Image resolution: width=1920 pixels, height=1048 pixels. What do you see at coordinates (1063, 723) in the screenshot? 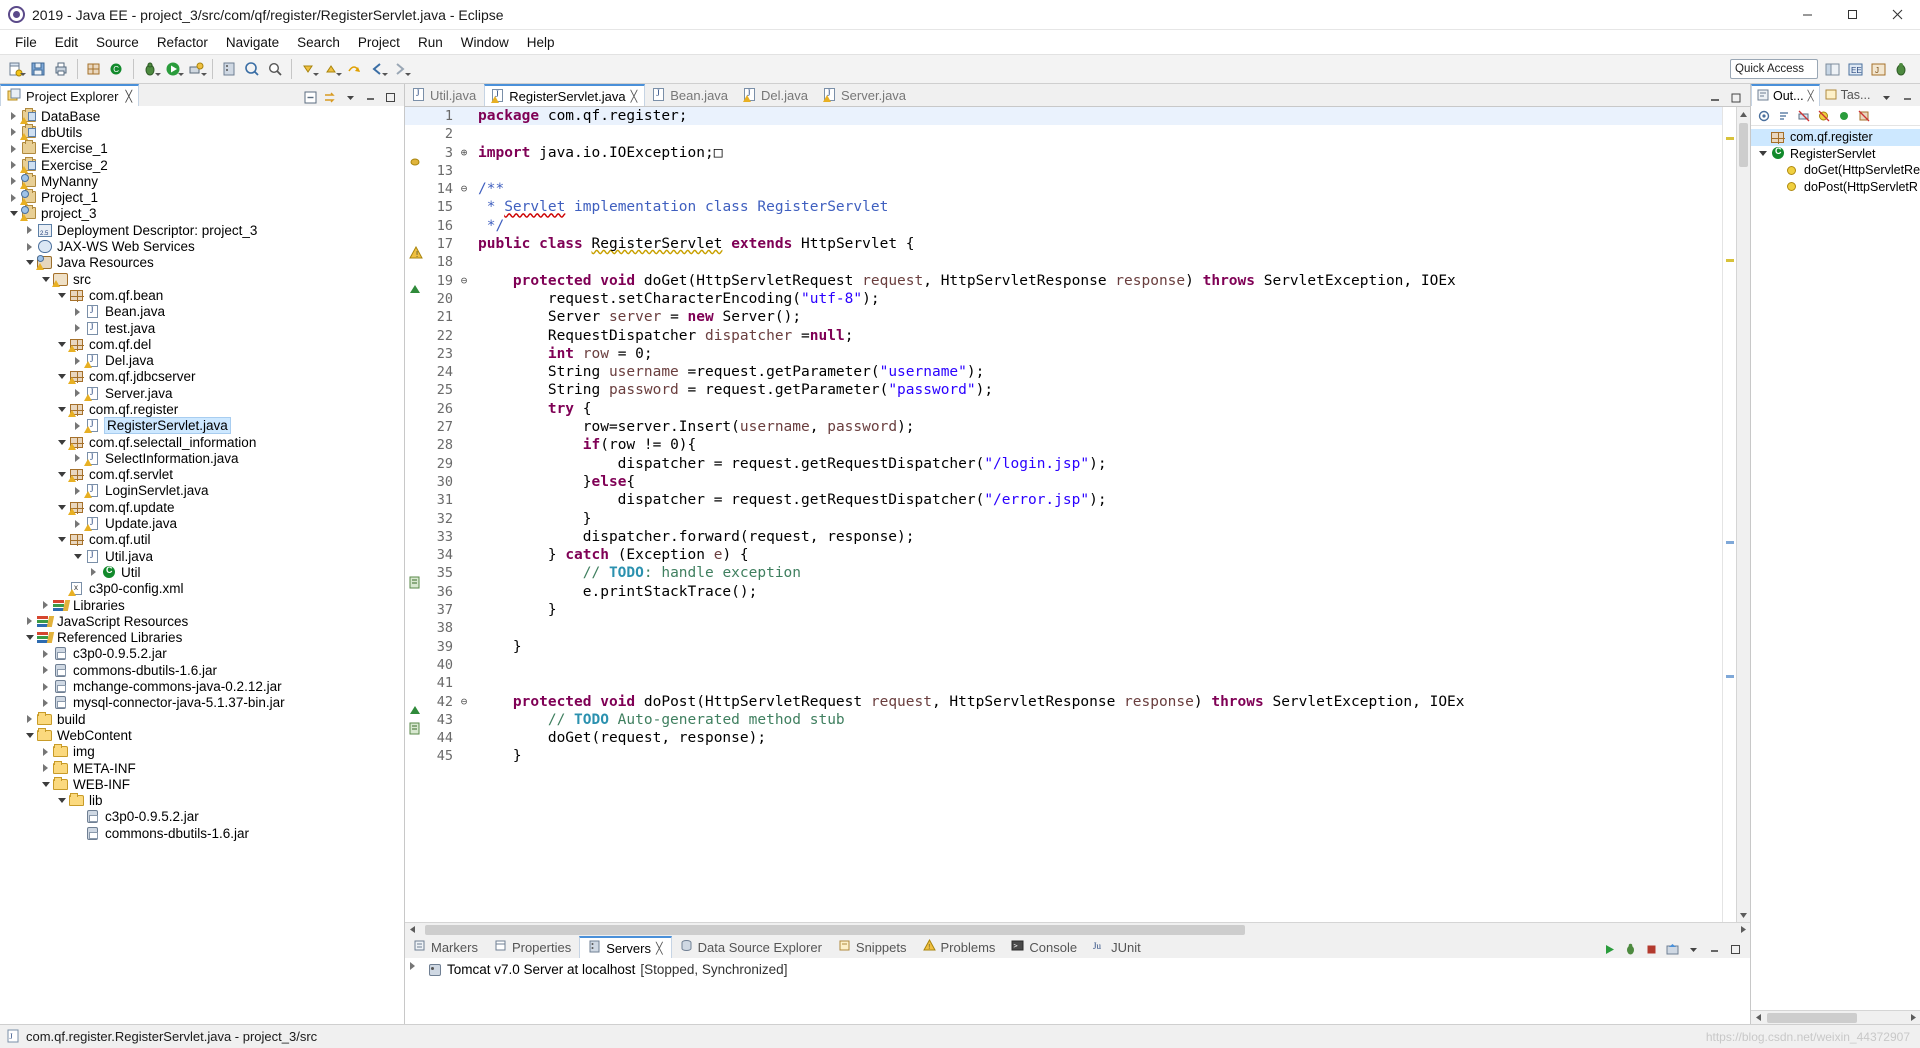
I see `code-line: 43 // TODO Auto-generated method stub` at bounding box center [1063, 723].